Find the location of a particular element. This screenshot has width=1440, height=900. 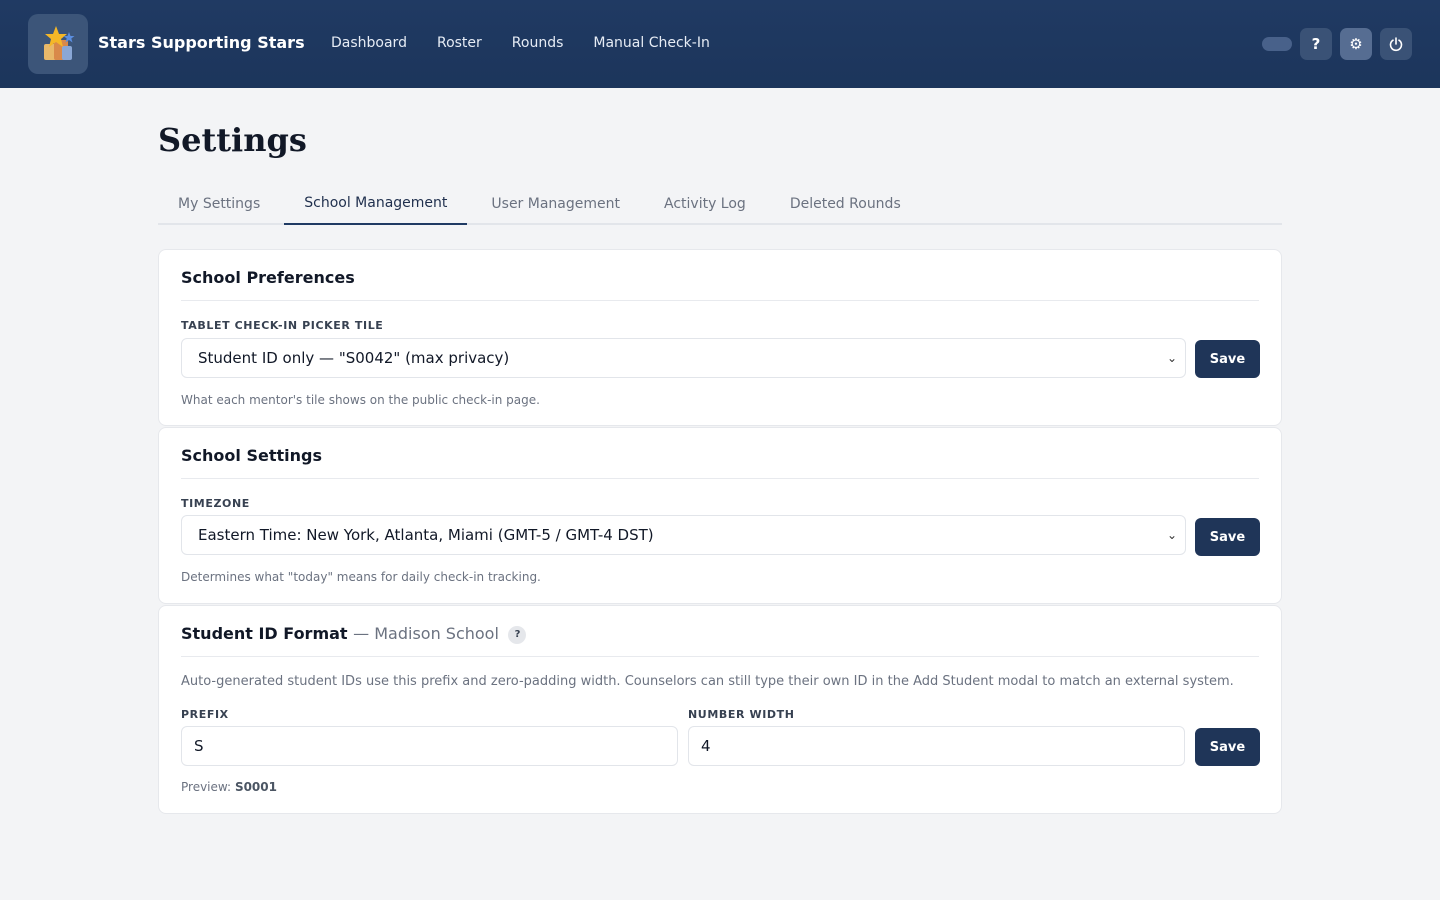

power-icon is located at coordinates (1396, 44).